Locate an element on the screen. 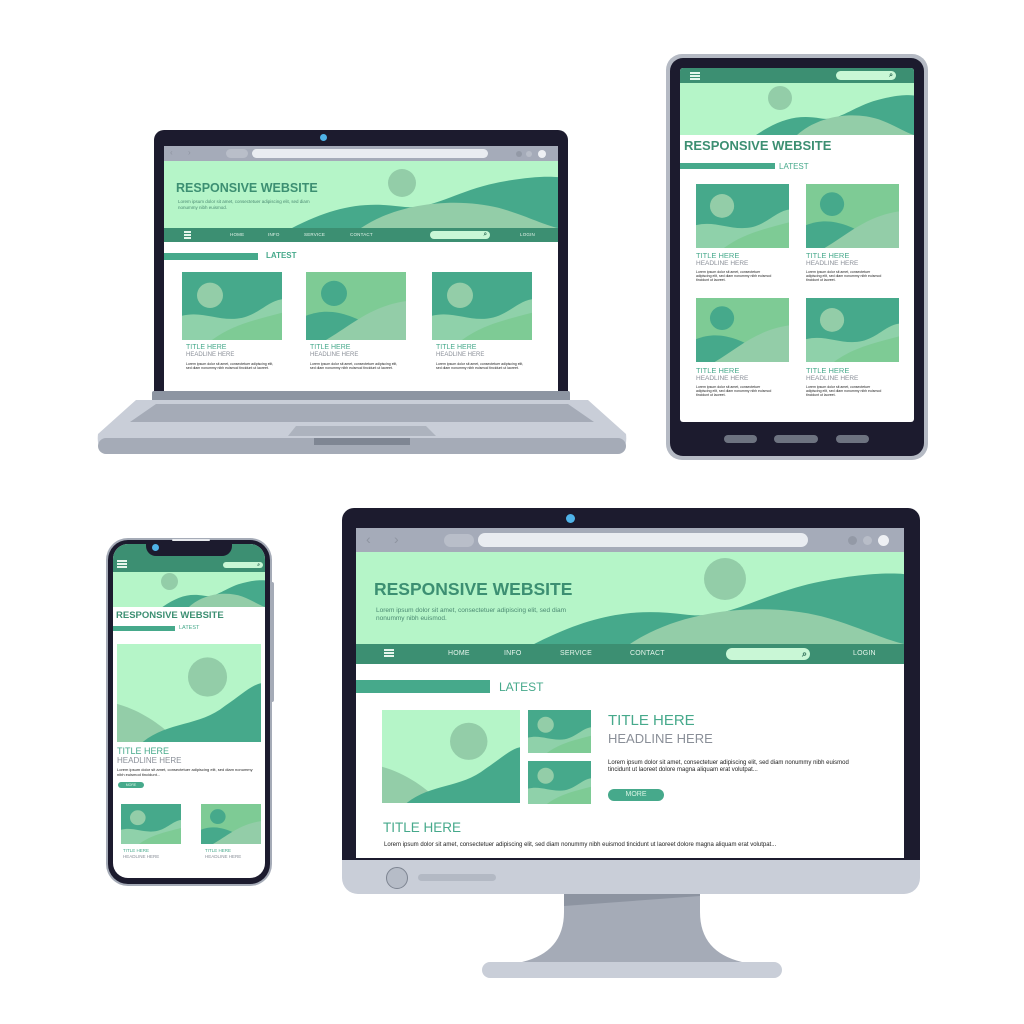 This screenshot has height=1024, width=1024. tablet-button-right is located at coordinates (852, 439).